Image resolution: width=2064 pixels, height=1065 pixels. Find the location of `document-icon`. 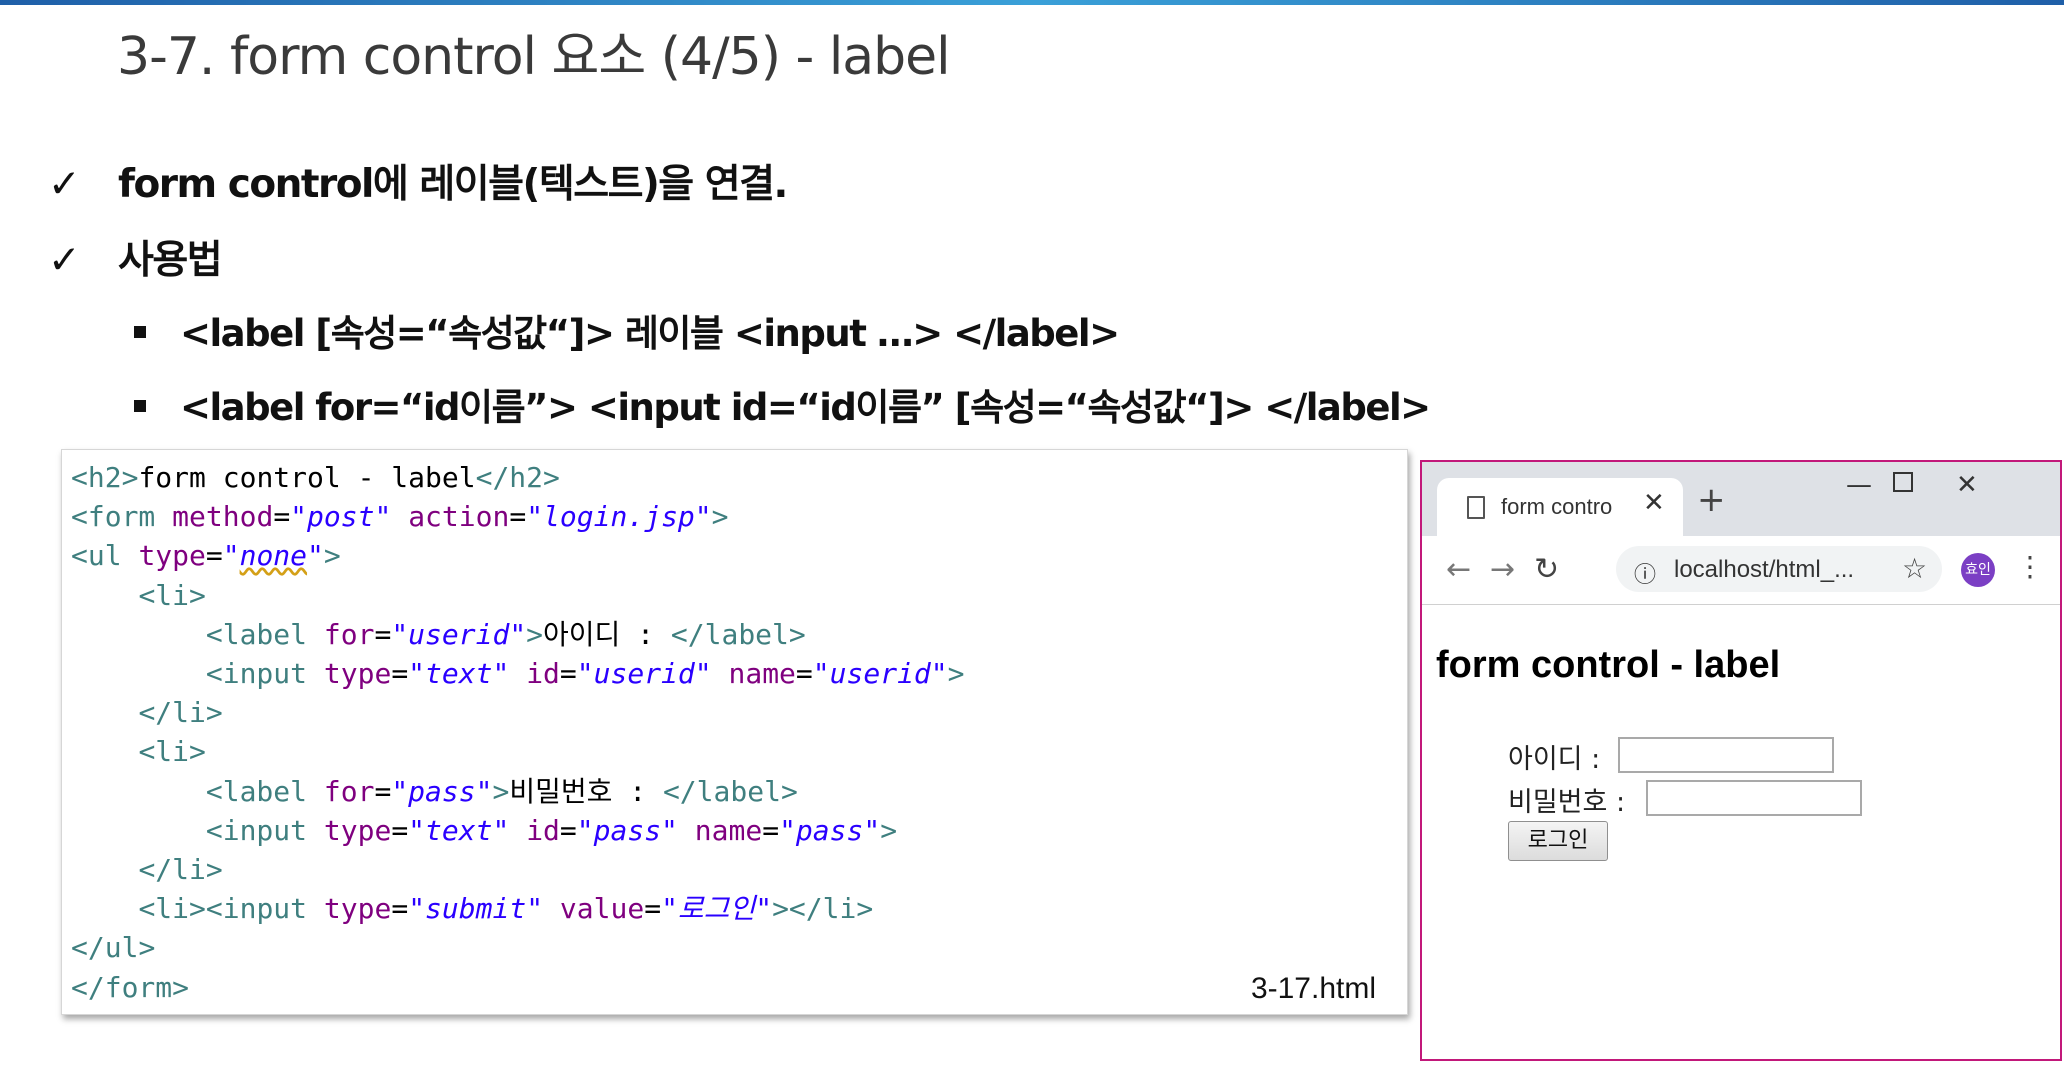

document-icon is located at coordinates (1476, 507).